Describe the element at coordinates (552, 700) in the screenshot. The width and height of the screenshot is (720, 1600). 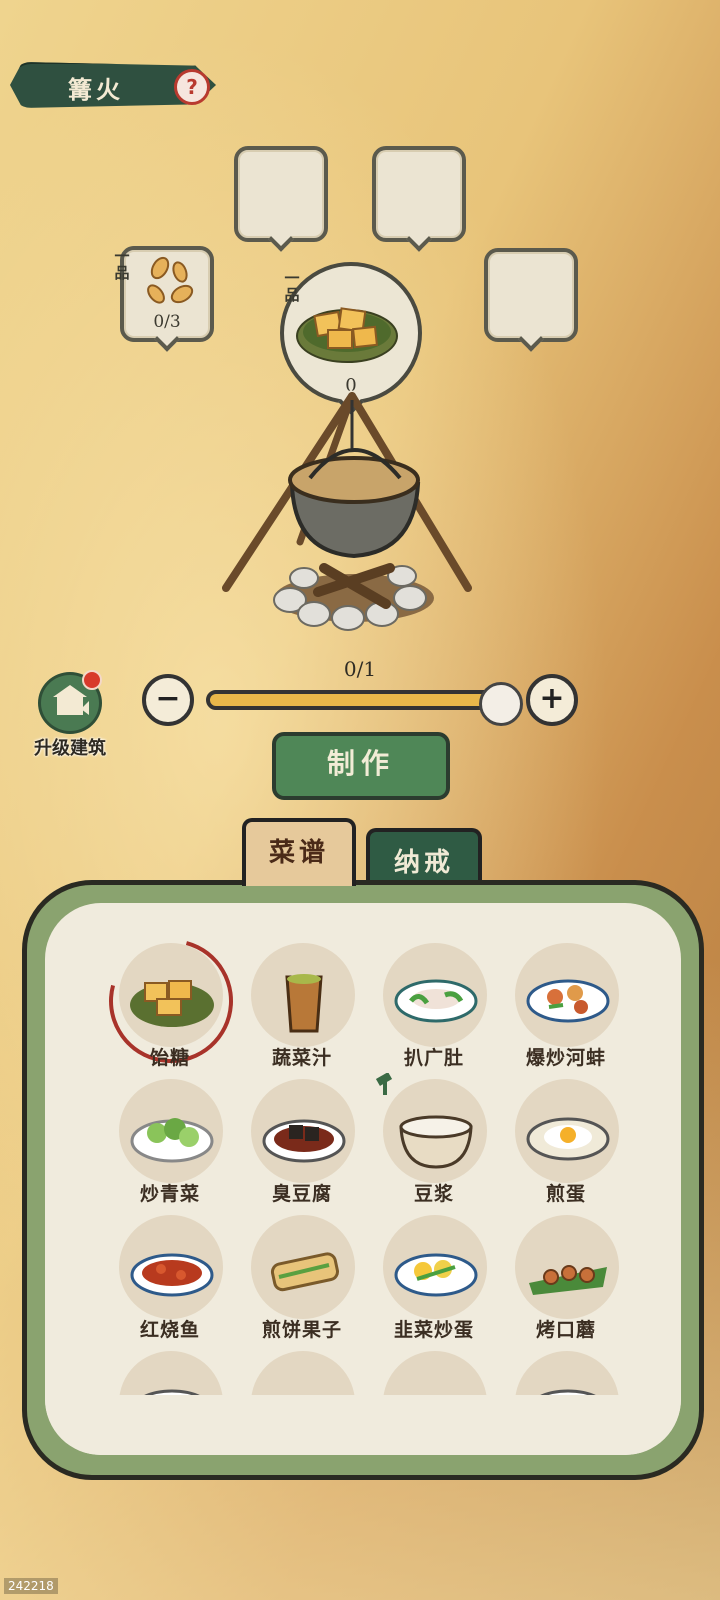
I see `plus-button: +` at that location.